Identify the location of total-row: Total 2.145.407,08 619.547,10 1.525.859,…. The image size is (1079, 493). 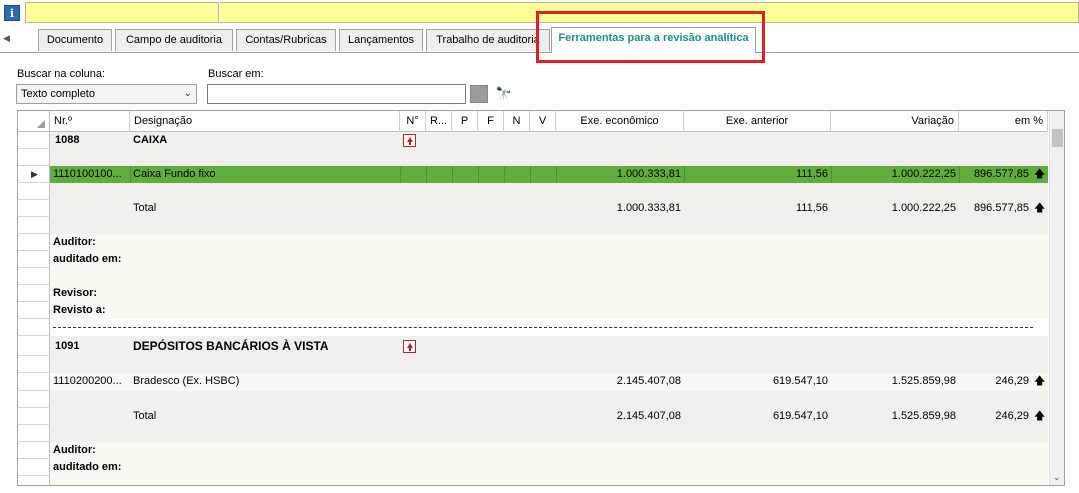
(533, 416).